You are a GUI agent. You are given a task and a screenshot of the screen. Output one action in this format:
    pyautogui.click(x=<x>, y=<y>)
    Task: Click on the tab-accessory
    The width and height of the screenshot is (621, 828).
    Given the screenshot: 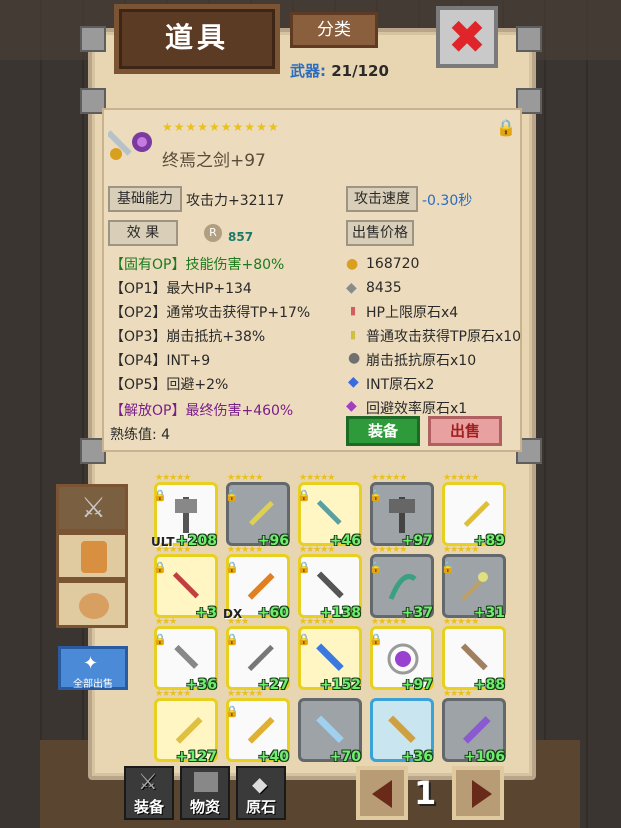 What is the action you would take?
    pyautogui.click(x=92, y=604)
    